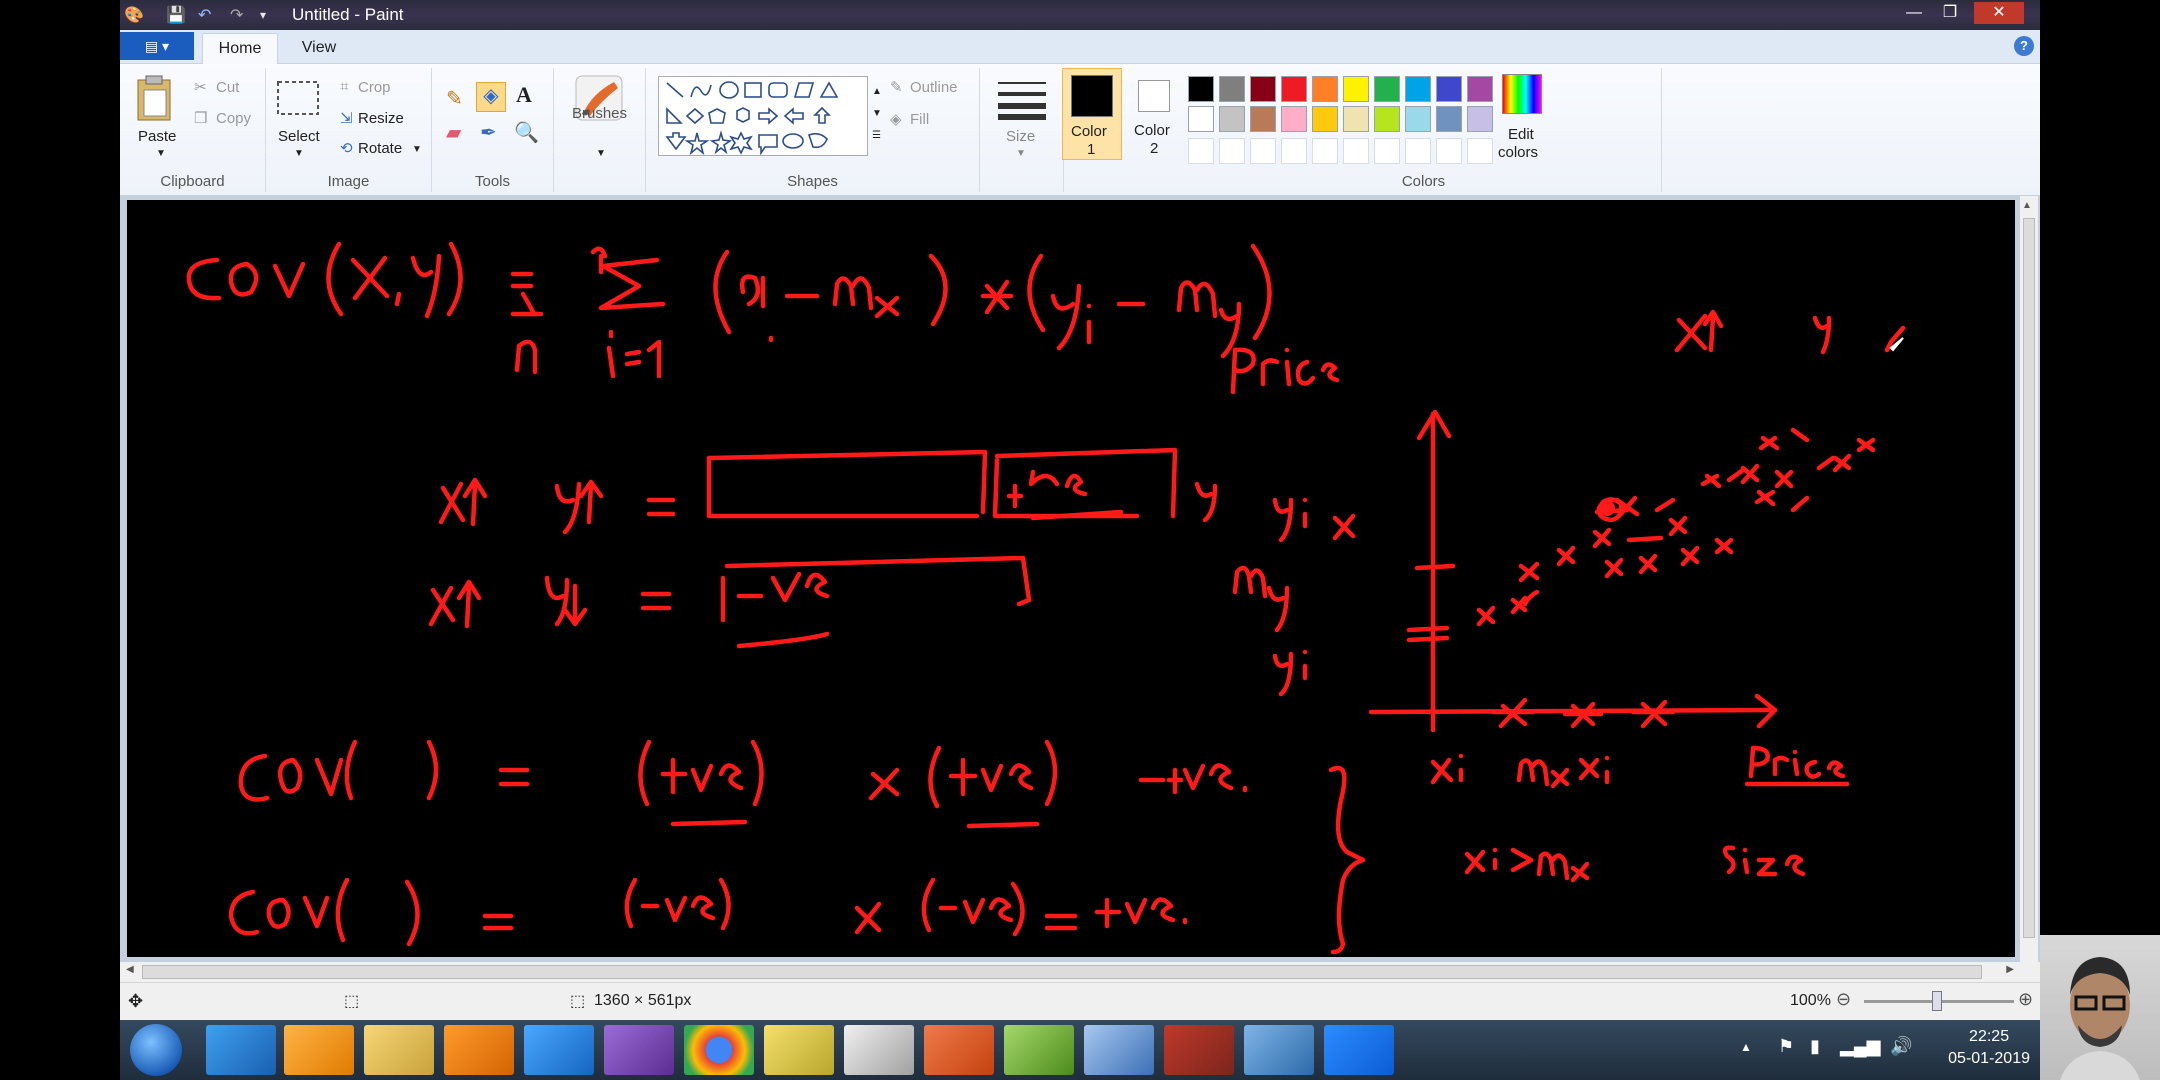 This screenshot has width=2160, height=1080. Describe the element at coordinates (319, 1050) in the screenshot. I see `media-player-icon` at that location.